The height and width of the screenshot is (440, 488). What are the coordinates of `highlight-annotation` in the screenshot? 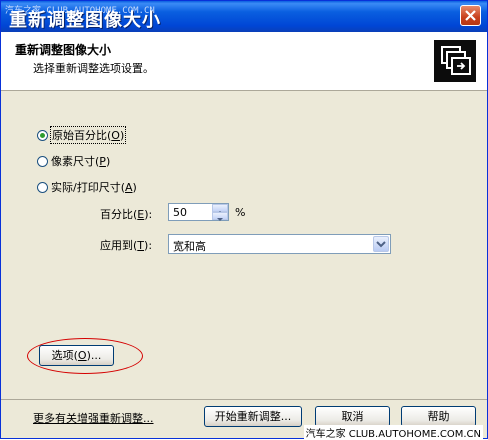 It's located at (85, 356).